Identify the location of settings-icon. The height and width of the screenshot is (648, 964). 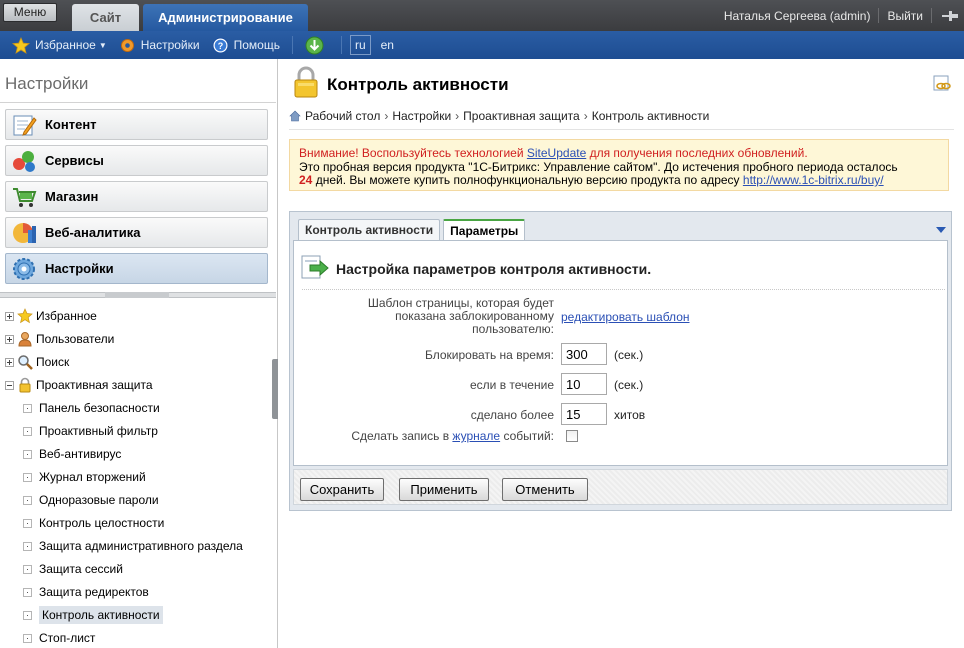
(24, 268).